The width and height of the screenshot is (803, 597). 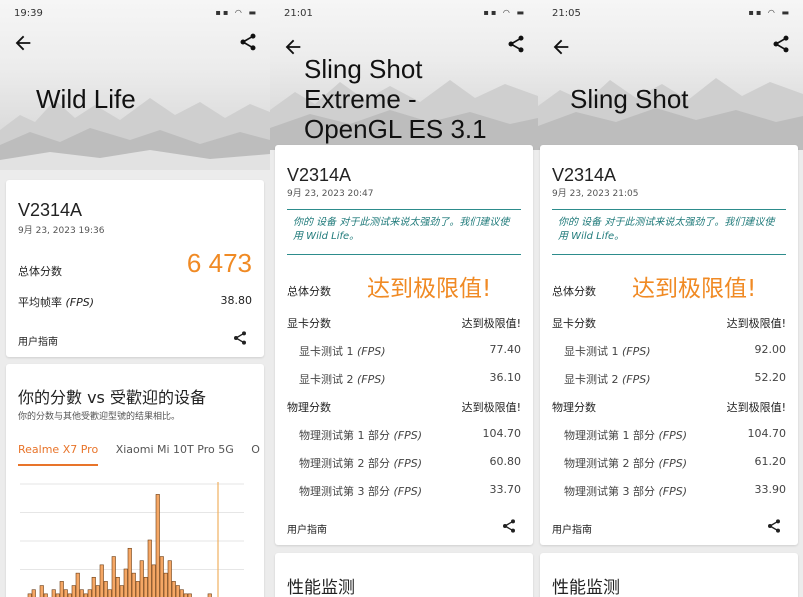 What do you see at coordinates (330, 194) in the screenshot?
I see `result-date: 9月 23, 2023 20:47` at bounding box center [330, 194].